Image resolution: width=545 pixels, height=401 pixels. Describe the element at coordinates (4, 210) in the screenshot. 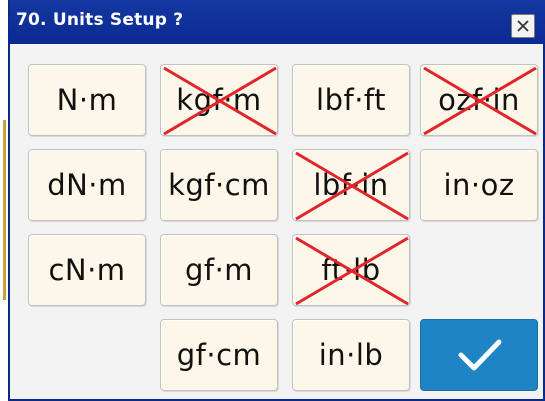

I see `background-window-stripe` at that location.